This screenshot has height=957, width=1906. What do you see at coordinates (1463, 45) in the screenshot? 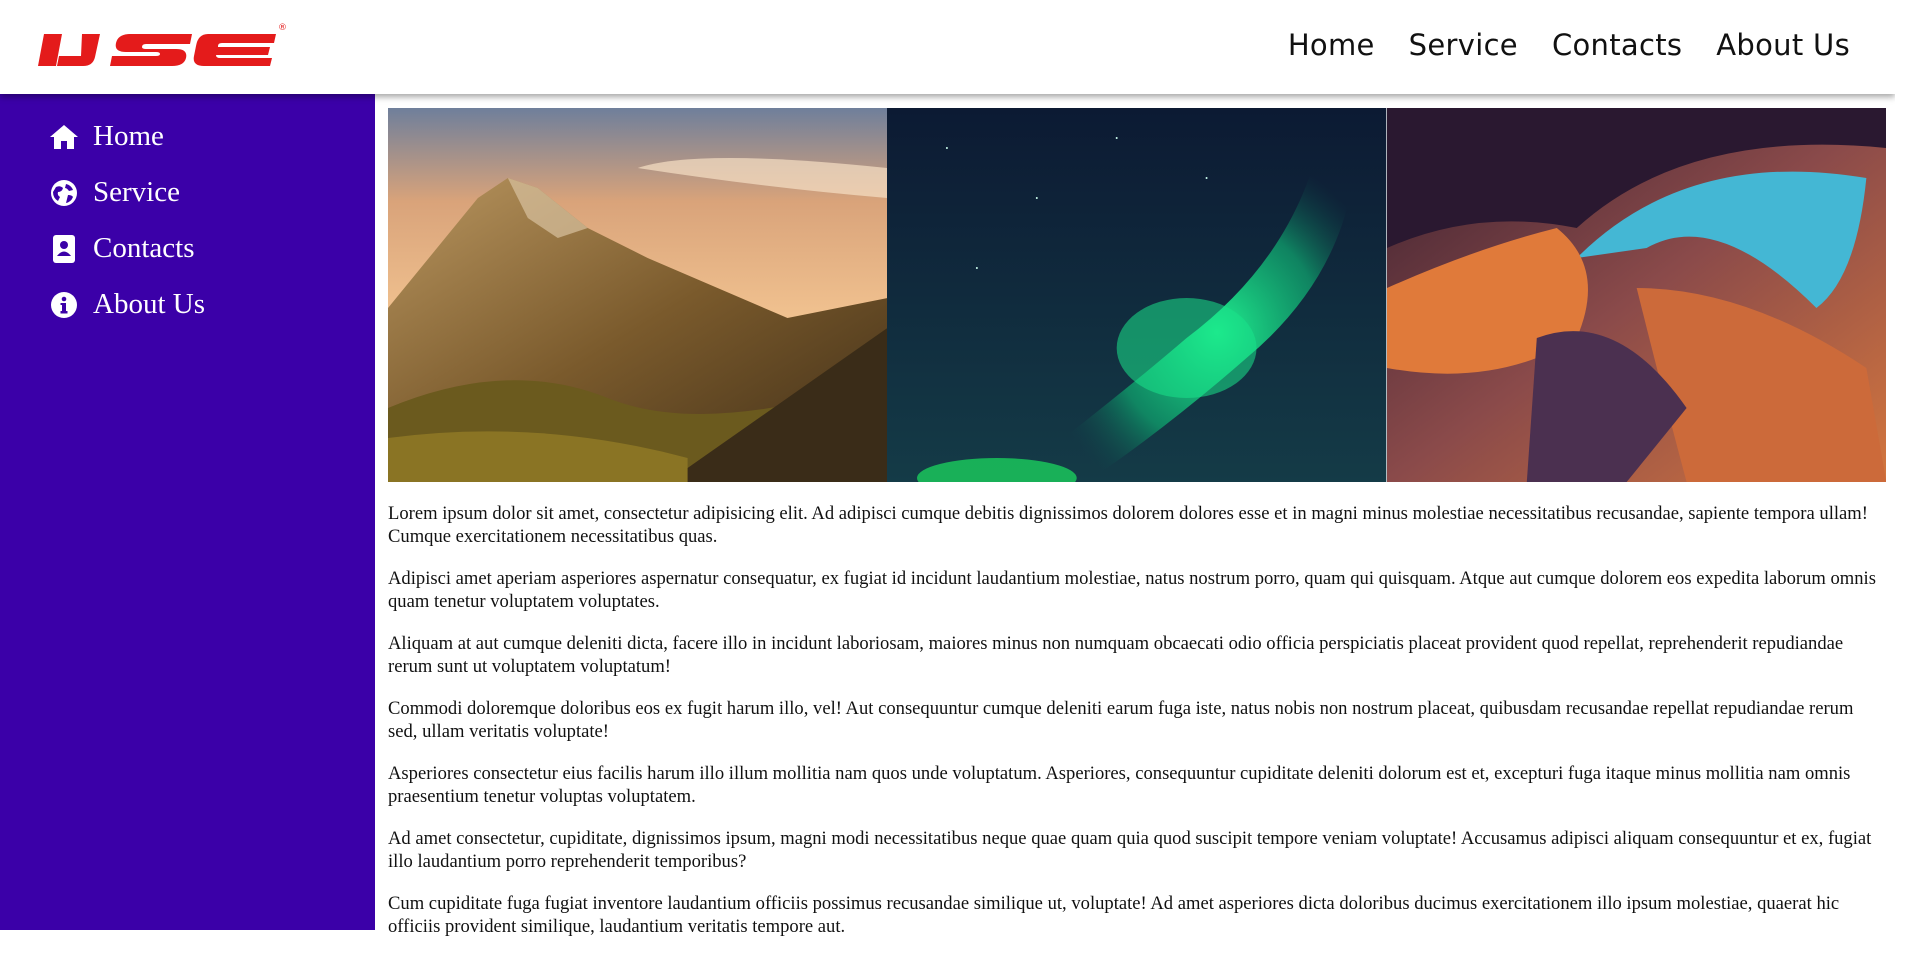
I see `top-nav-service: Service` at bounding box center [1463, 45].